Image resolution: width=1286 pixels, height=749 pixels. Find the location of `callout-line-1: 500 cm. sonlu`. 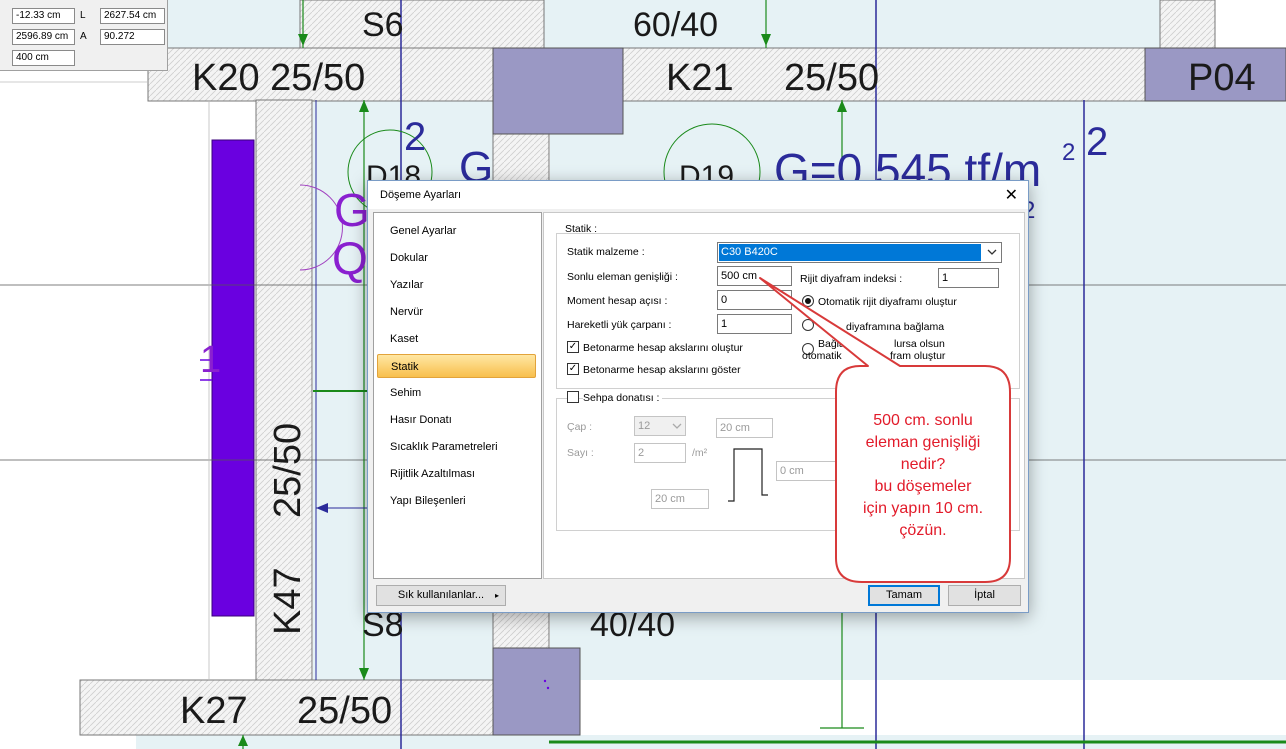

callout-line-1: 500 cm. sonlu is located at coordinates (923, 420).